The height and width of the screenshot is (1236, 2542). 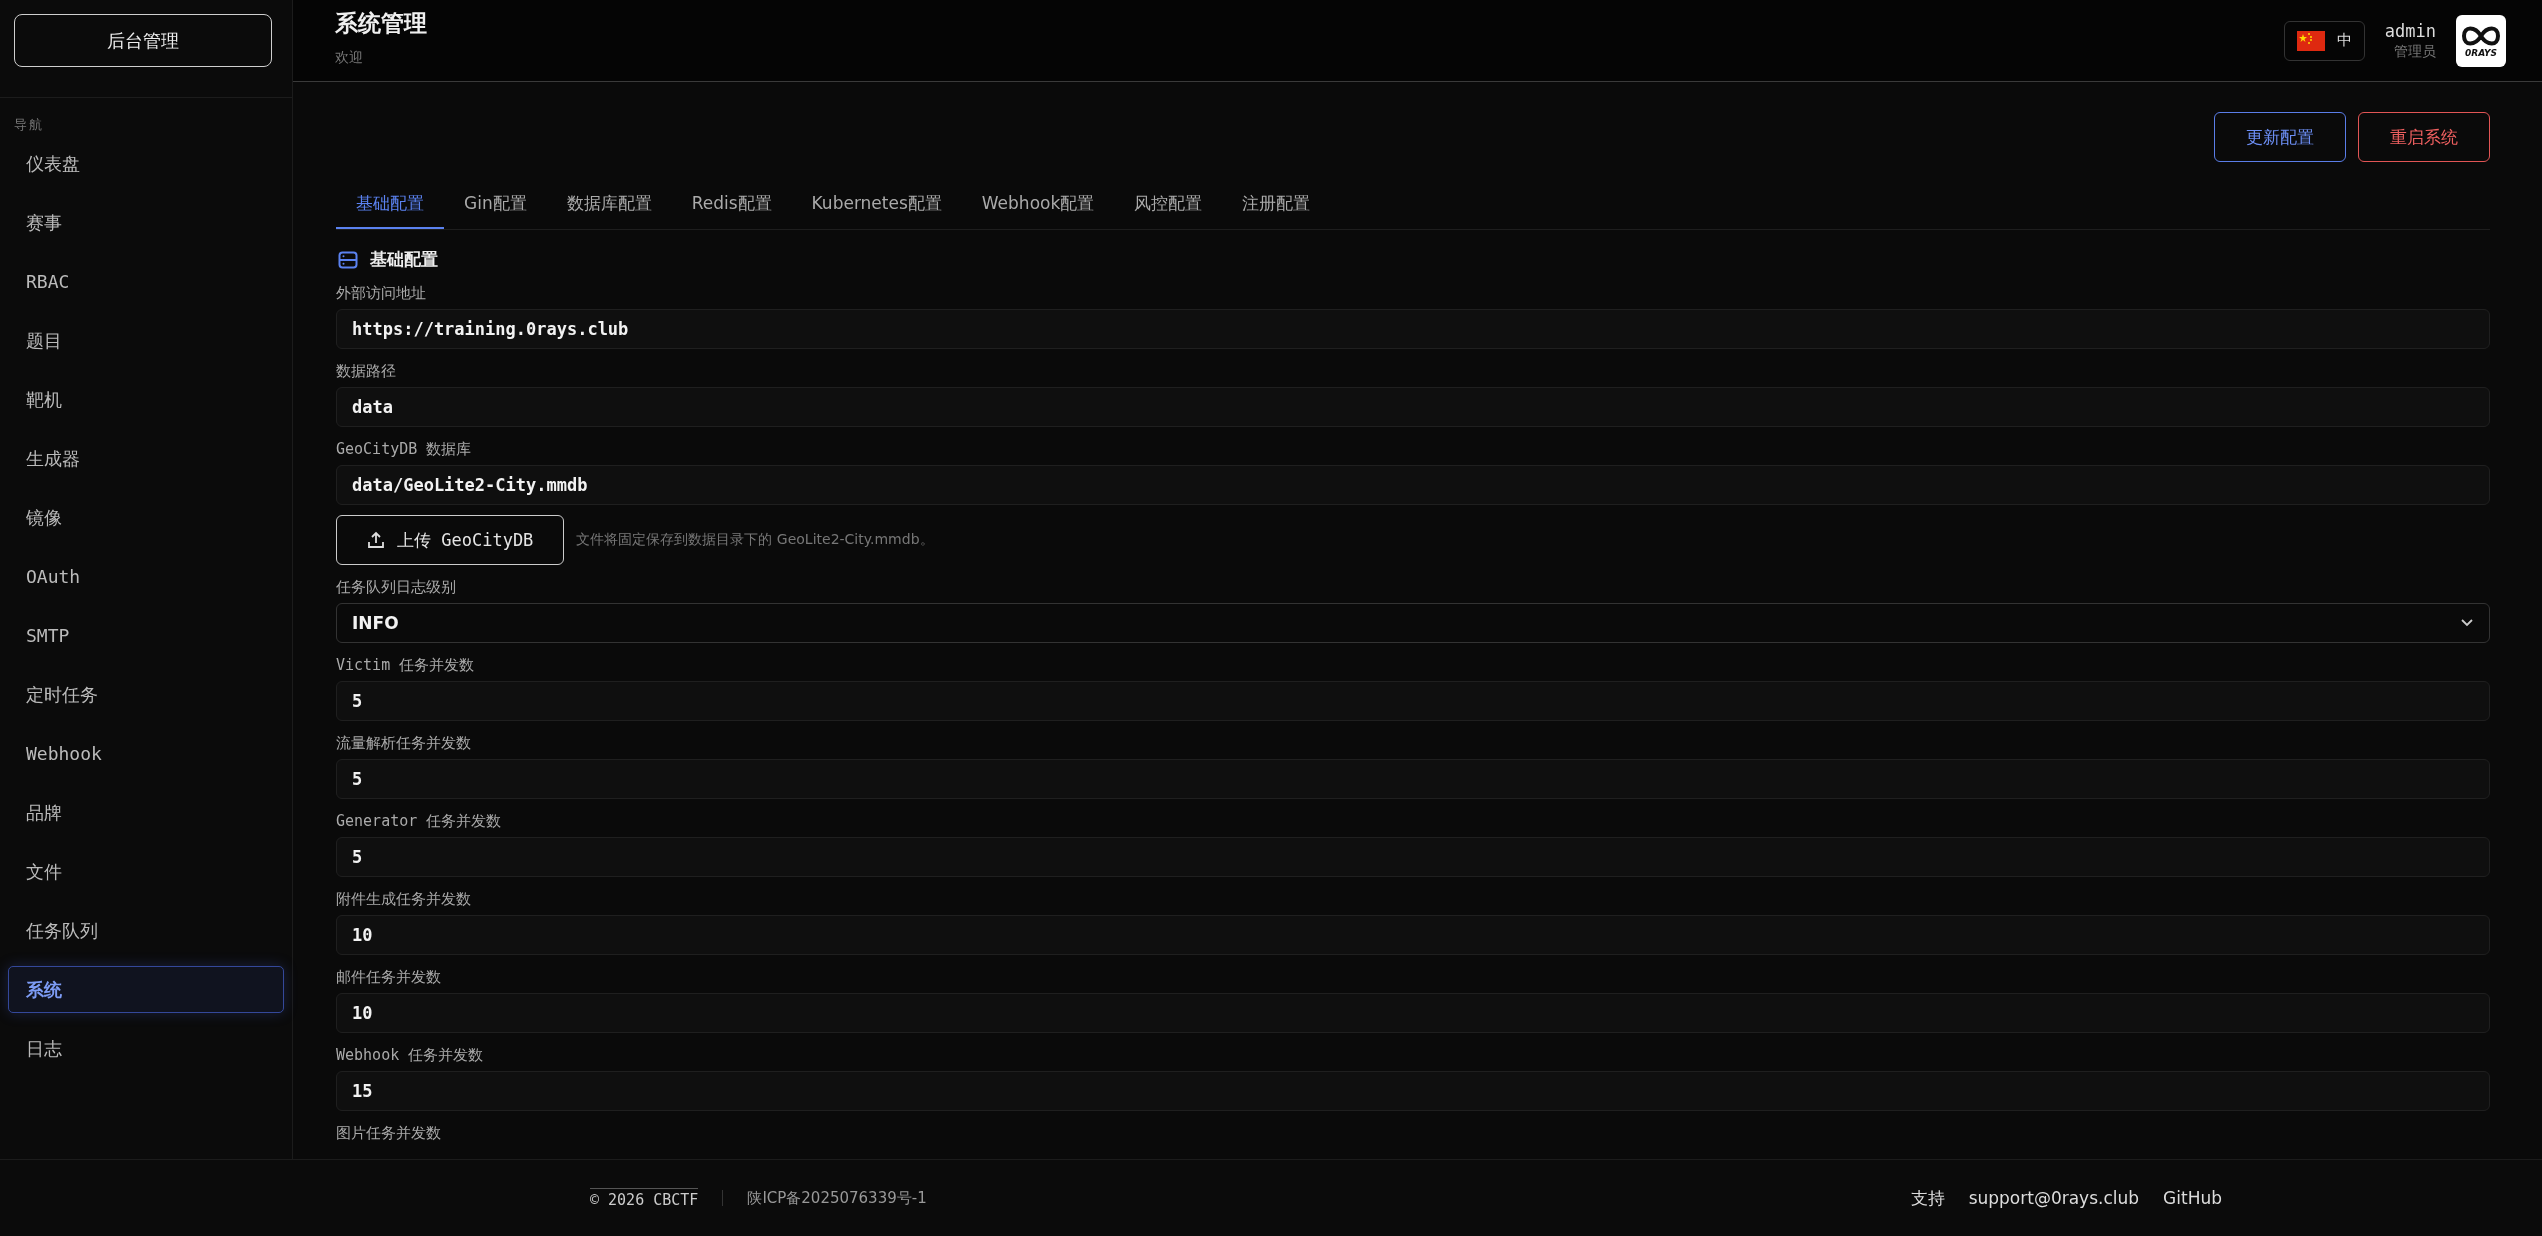 I want to click on field-label: GeoCityDB 数据库, so click(x=404, y=449).